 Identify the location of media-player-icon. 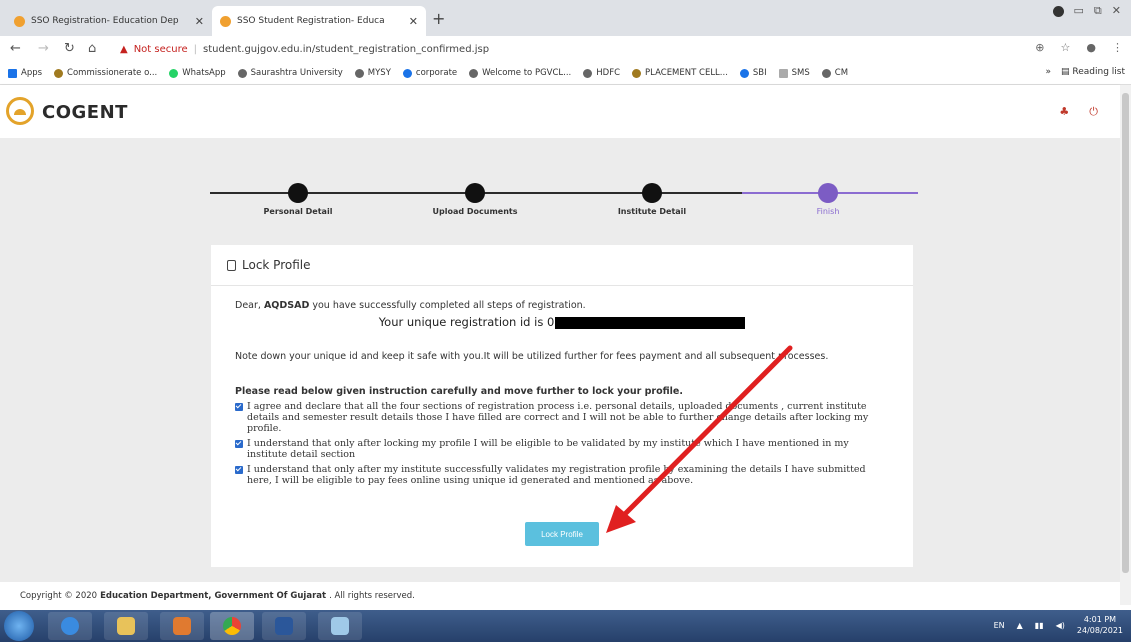
(182, 626).